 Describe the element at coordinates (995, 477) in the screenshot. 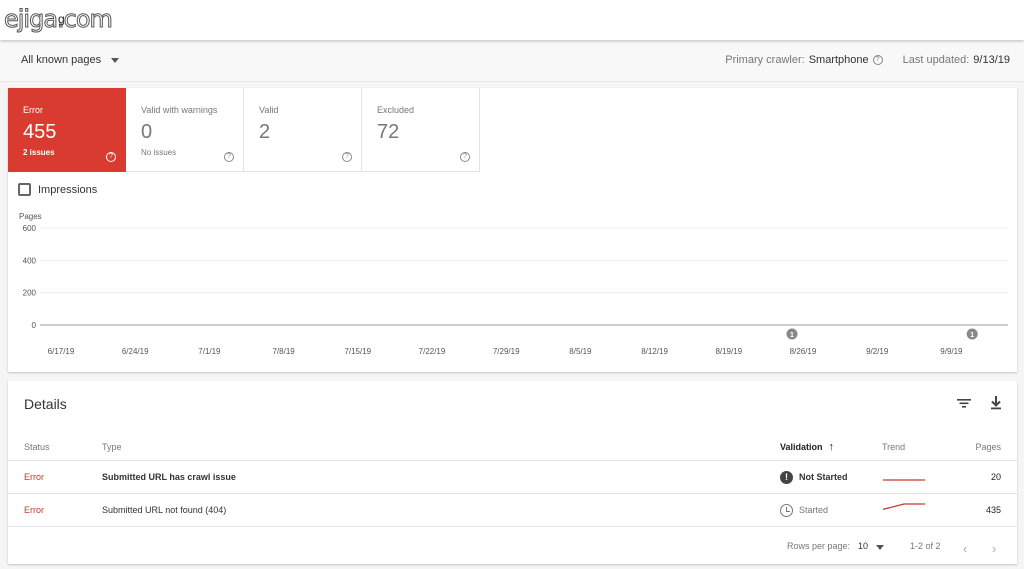

I see `row-pages: 20` at that location.